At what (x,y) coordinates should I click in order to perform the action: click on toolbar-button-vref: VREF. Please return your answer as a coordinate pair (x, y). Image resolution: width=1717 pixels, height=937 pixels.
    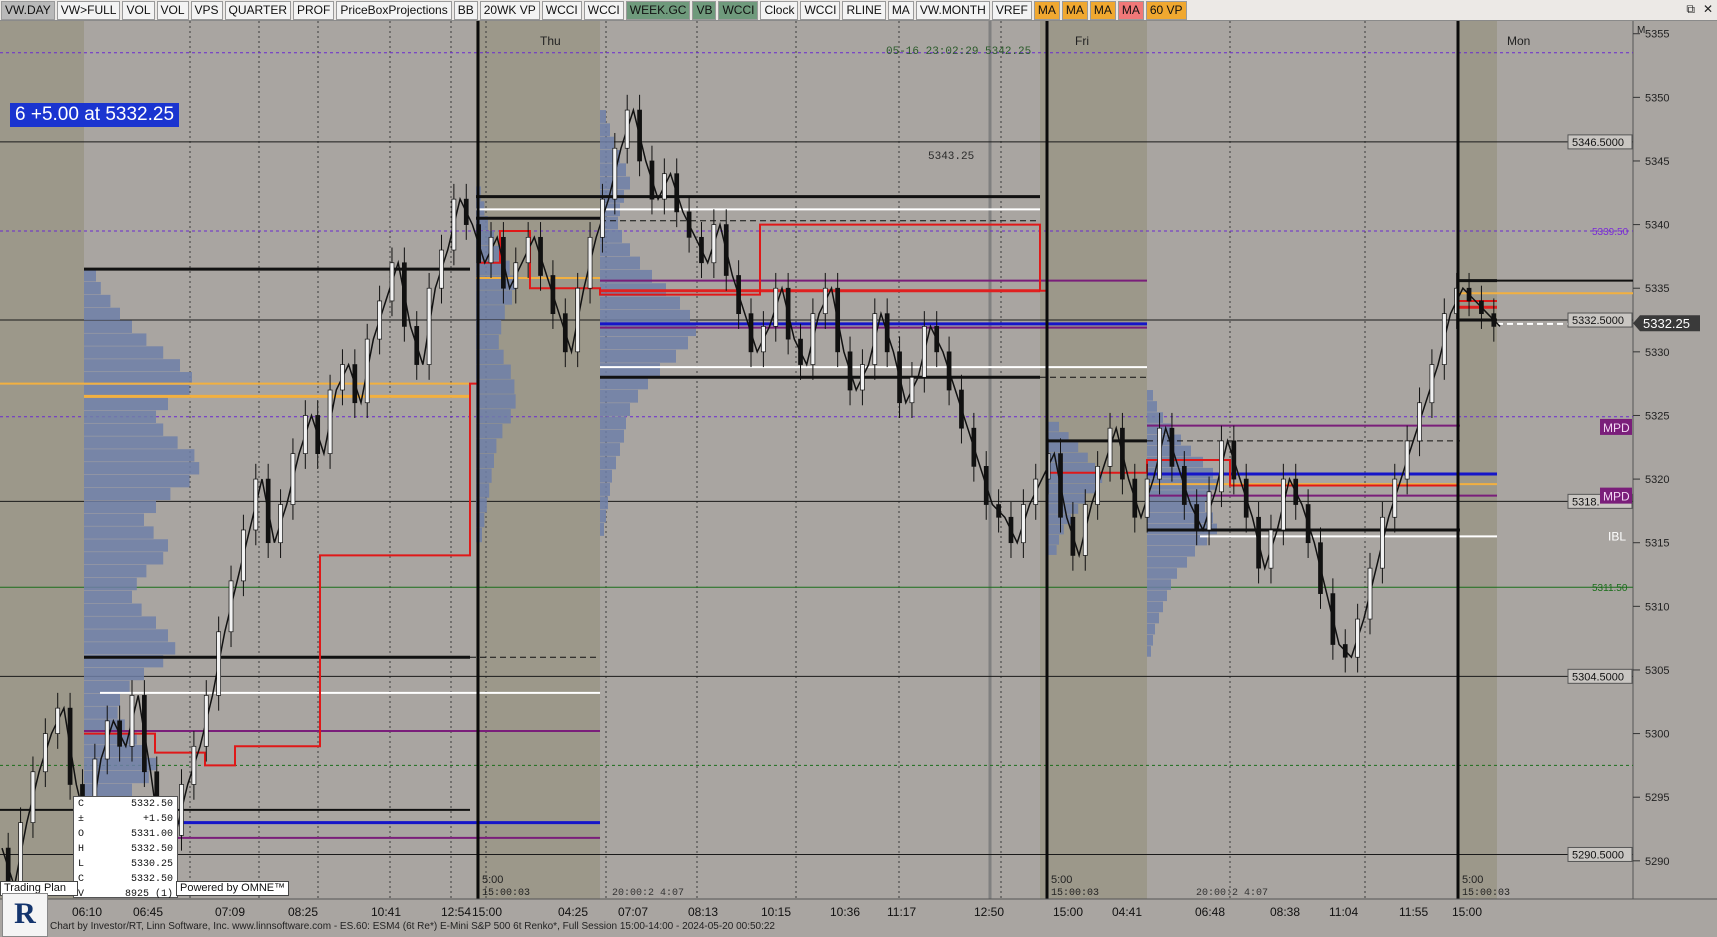
    Looking at the image, I should click on (1011, 10).